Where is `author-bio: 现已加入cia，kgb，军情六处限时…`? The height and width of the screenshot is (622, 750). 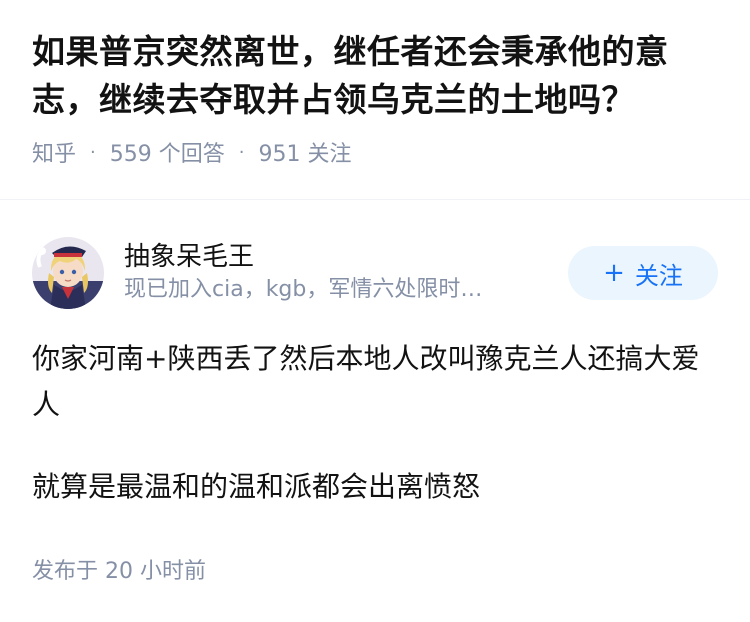 author-bio: 现已加入cia，kgb，军情六处限时… is located at coordinates (303, 289).